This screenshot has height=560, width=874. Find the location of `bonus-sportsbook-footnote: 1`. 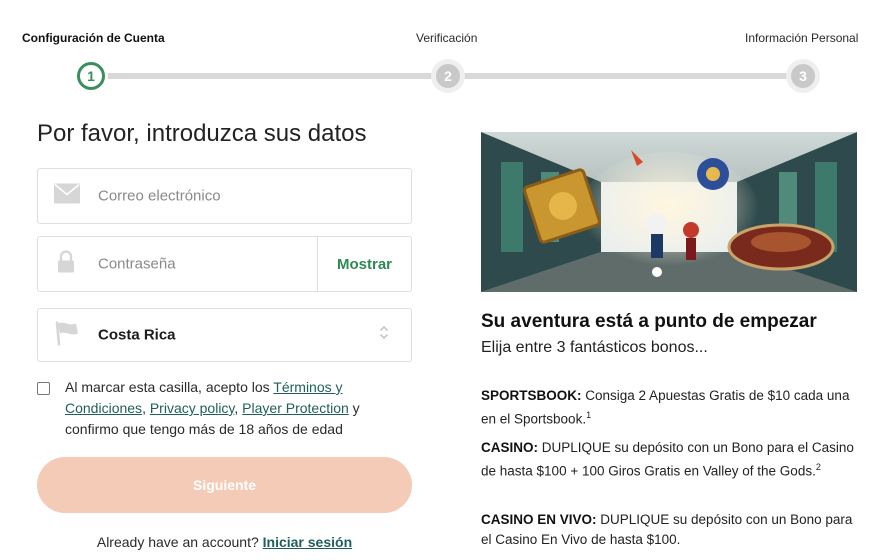

bonus-sportsbook-footnote: 1 is located at coordinates (589, 414).